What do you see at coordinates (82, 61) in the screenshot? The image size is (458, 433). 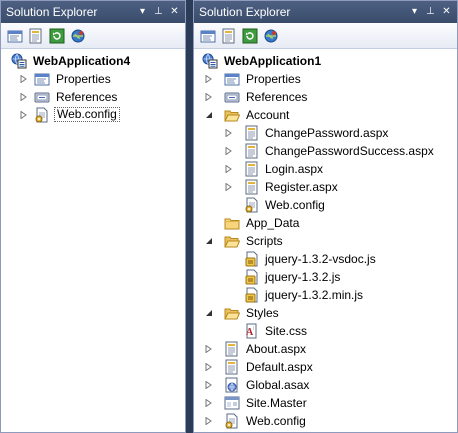 I see `project-name: WebApplication4` at bounding box center [82, 61].